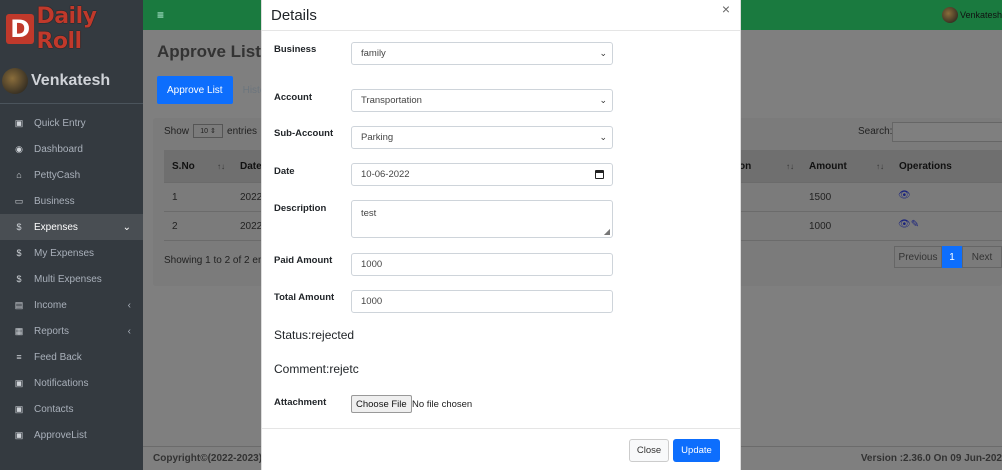 This screenshot has height=470, width=1002. What do you see at coordinates (242, 131) in the screenshot?
I see `entries-label: entries` at bounding box center [242, 131].